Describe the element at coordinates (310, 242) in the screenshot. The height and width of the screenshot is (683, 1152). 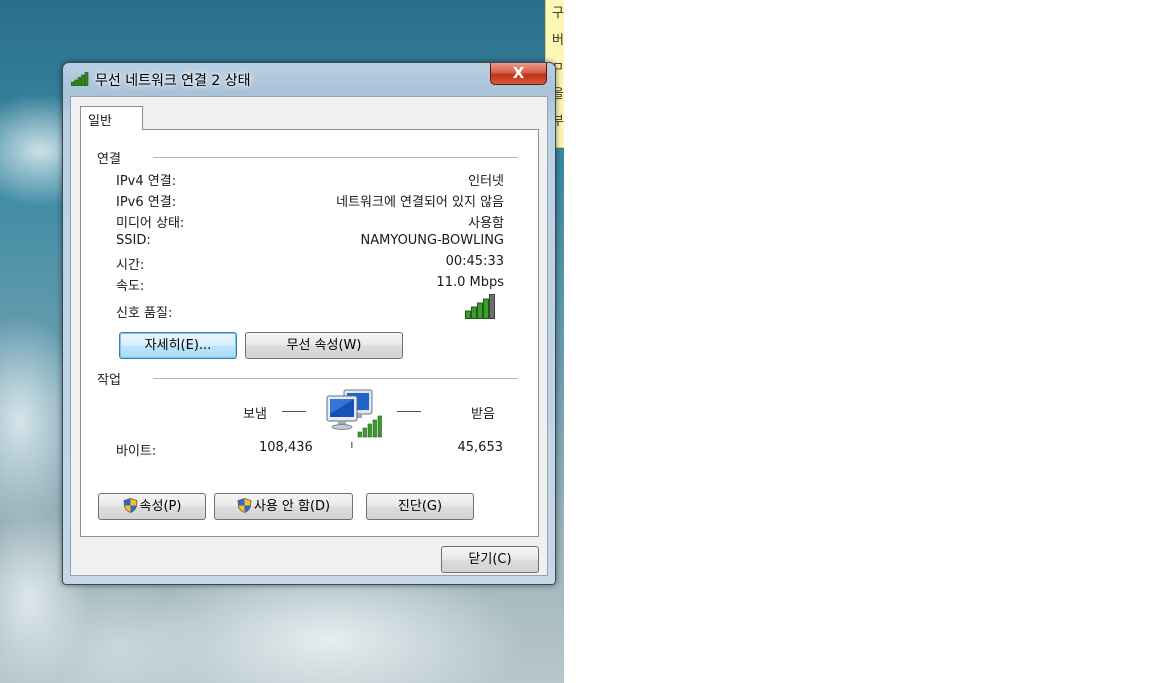
I see `info-row-ssid: SSID: NAMYOUNG-BOWLING` at that location.